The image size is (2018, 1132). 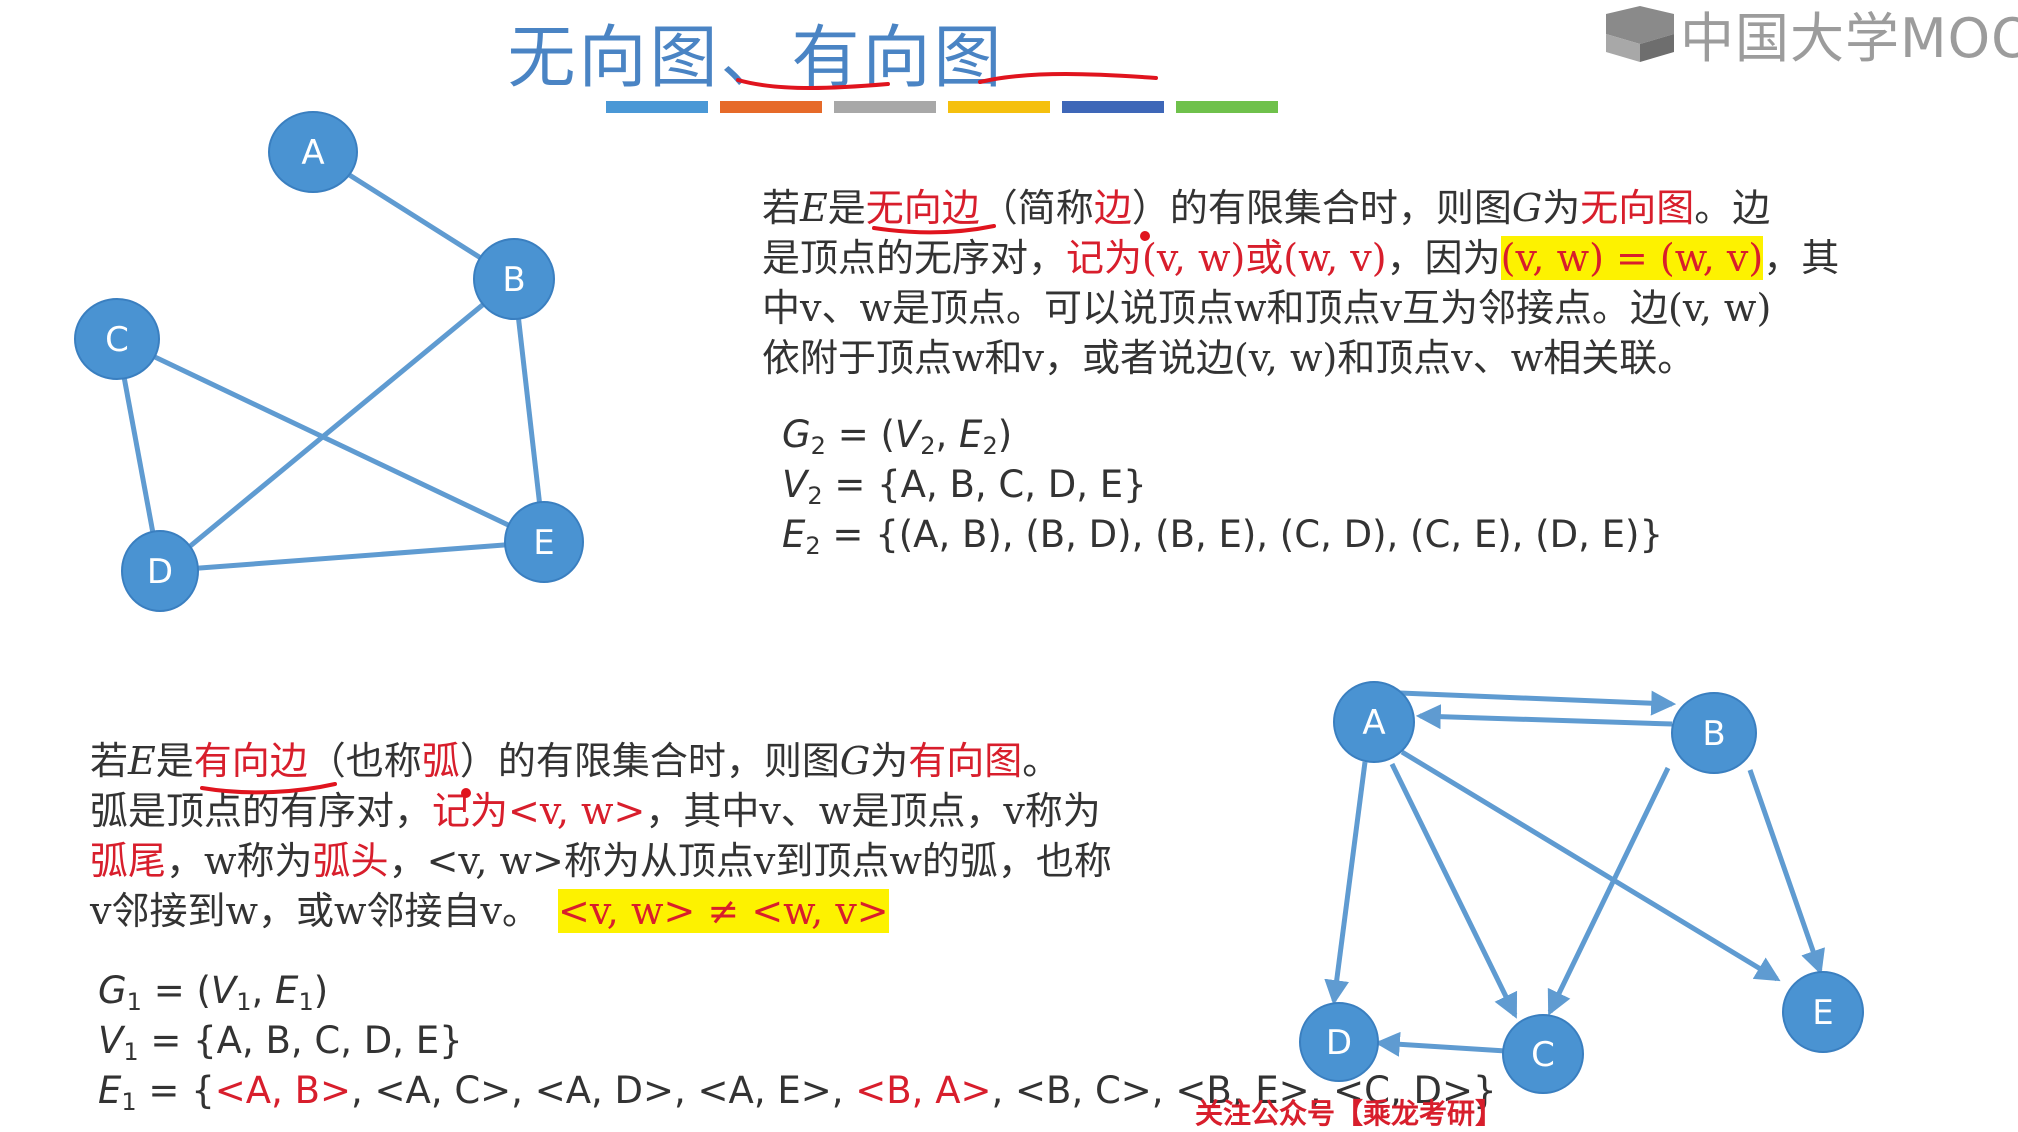 I want to click on directed-def-line: 弧尾，w称为弧头，<v, w>称为从顶点v到顶点w的弧，也称, so click(x=601, y=861).